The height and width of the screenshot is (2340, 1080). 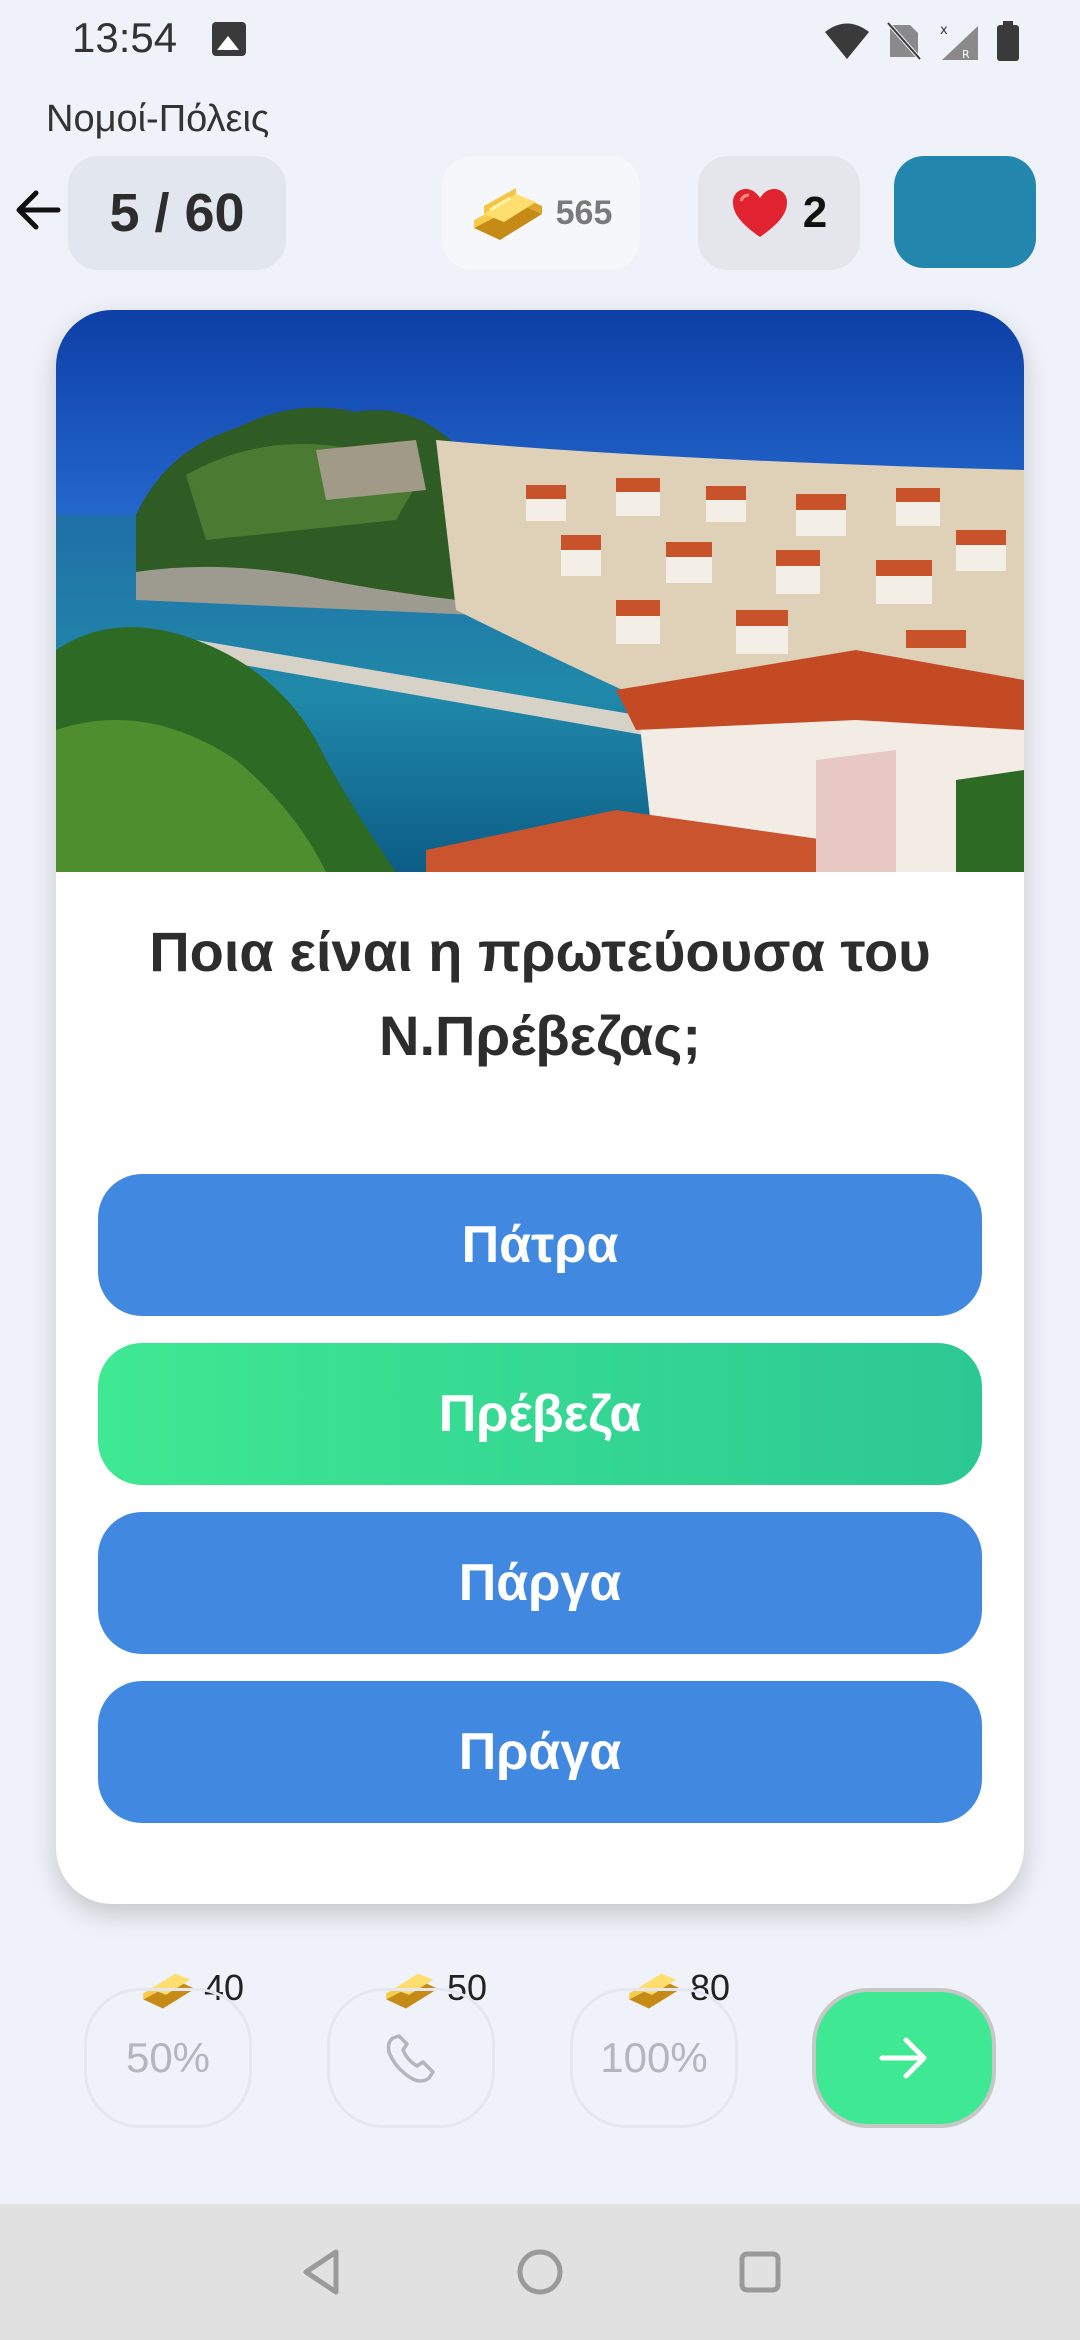 I want to click on coin-balance: 565, so click(x=541, y=213).